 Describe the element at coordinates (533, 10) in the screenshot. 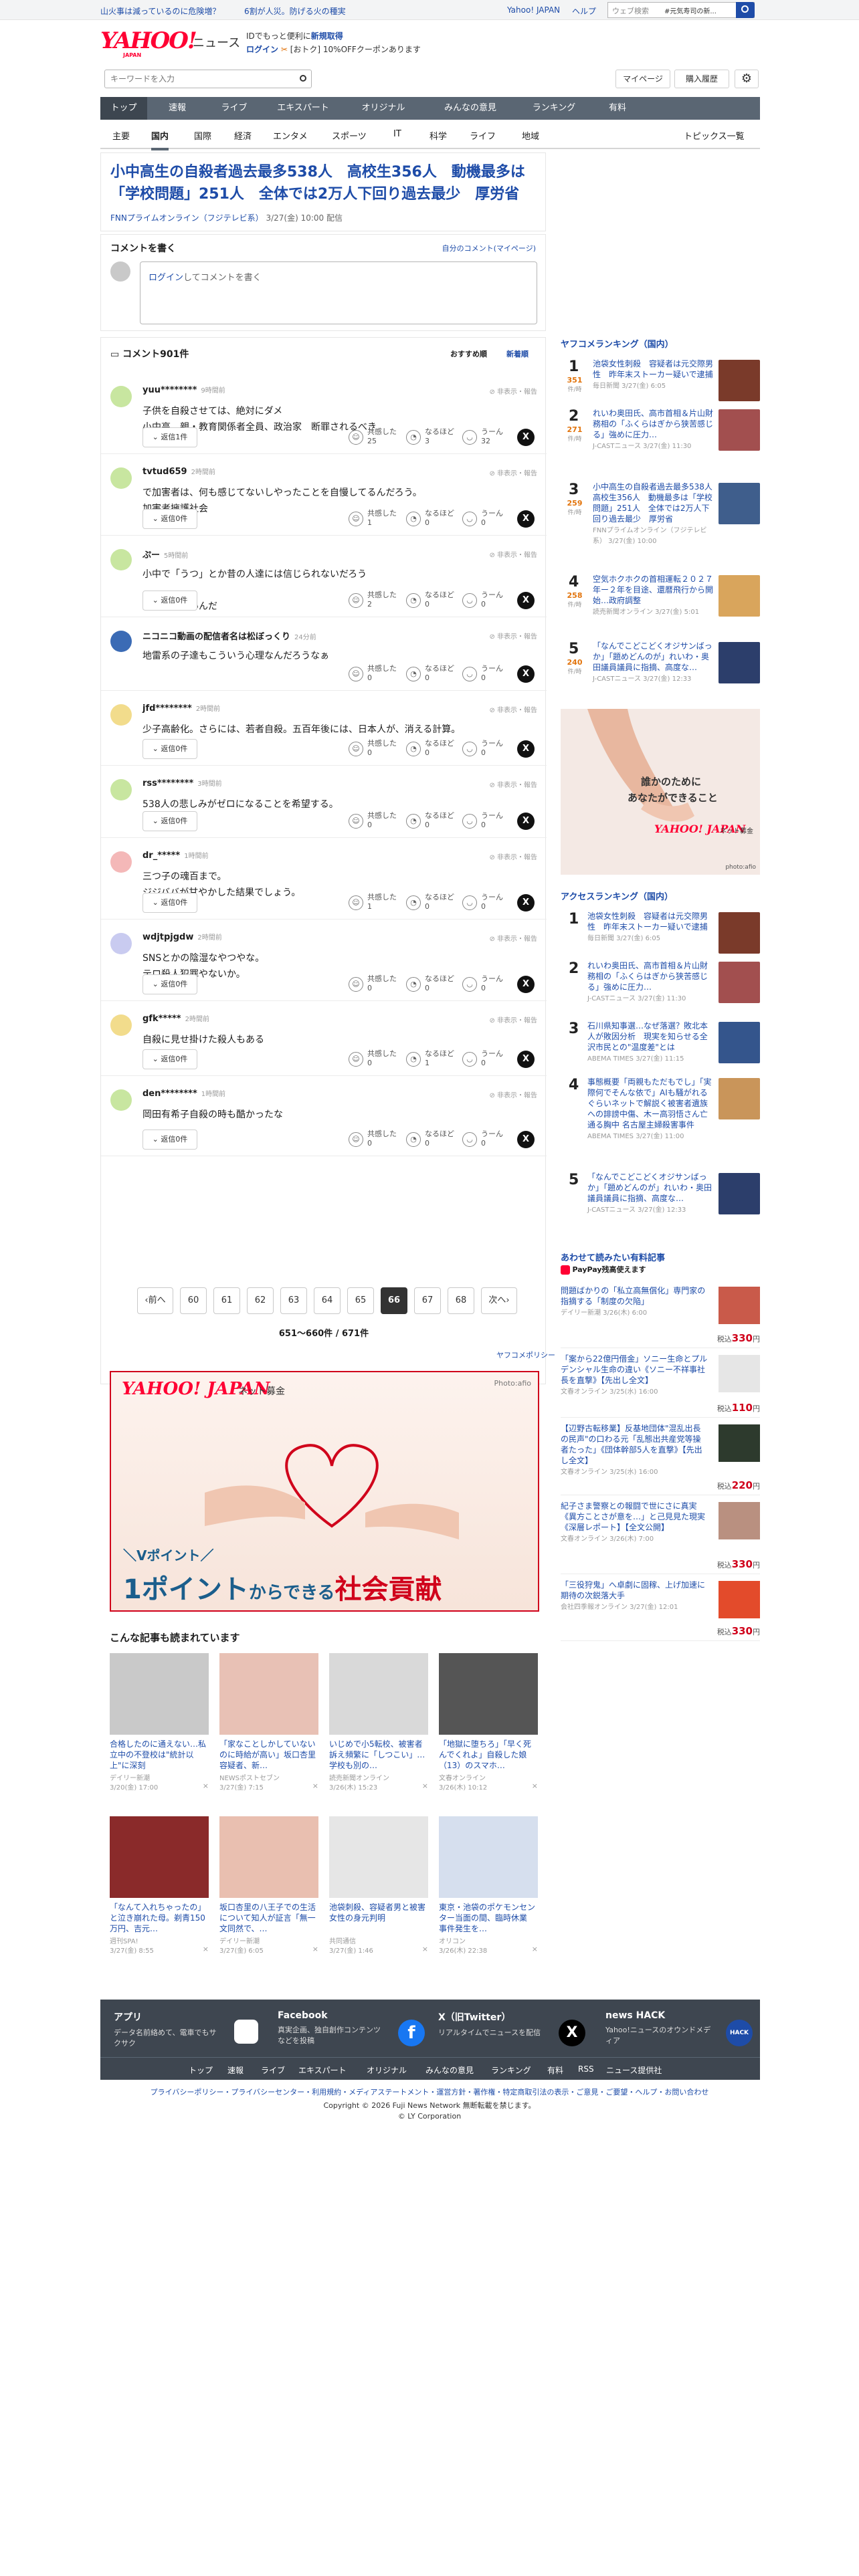

I see `yahoo-japan-link: Yahoo! JAPAN` at that location.